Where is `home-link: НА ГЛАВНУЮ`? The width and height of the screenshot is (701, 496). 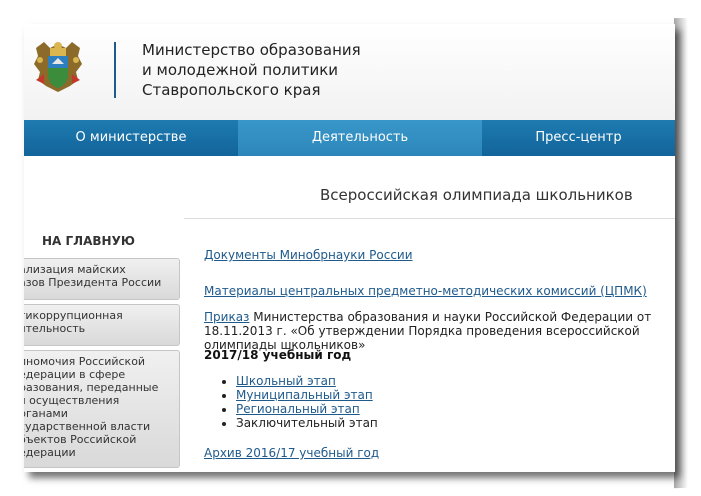
home-link: НА ГЛАВНУЮ is located at coordinates (88, 241).